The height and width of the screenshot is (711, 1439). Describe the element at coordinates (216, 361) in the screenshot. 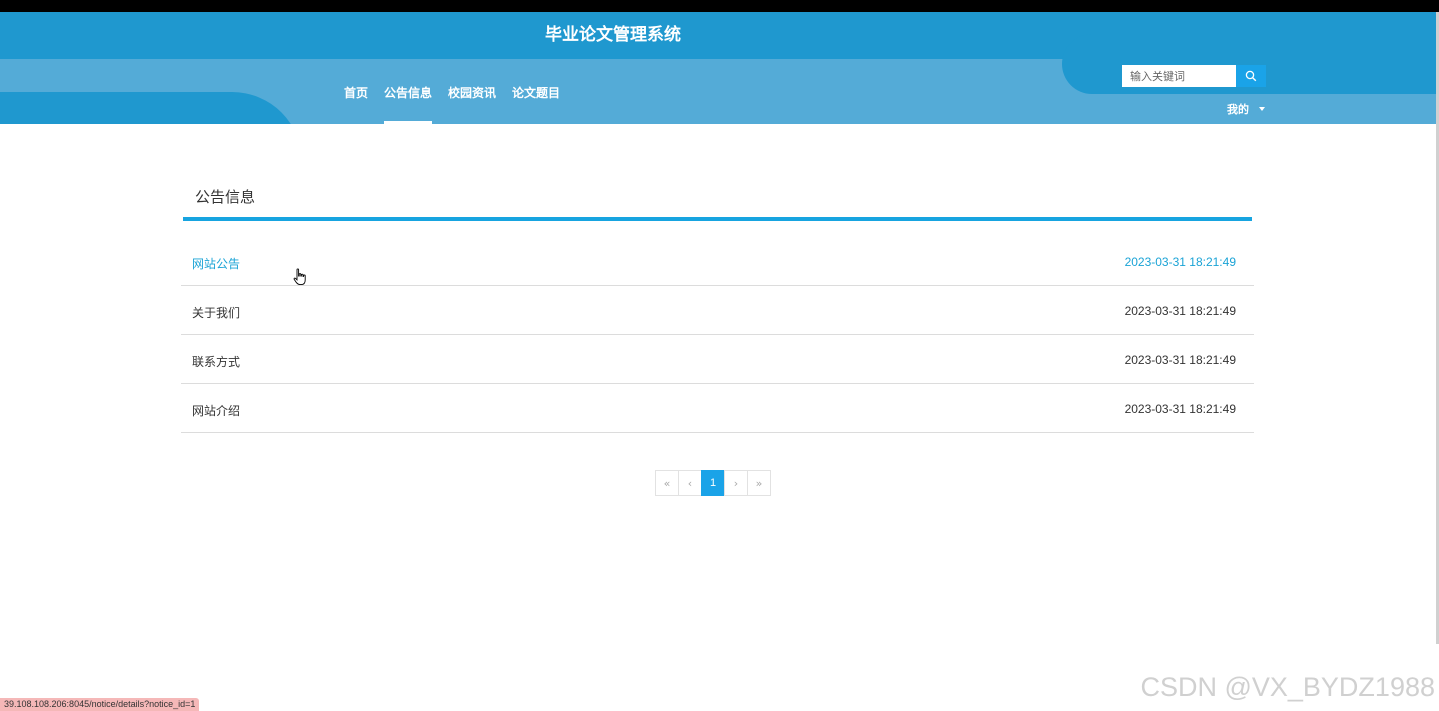

I see `notice-title: 联系方式` at that location.